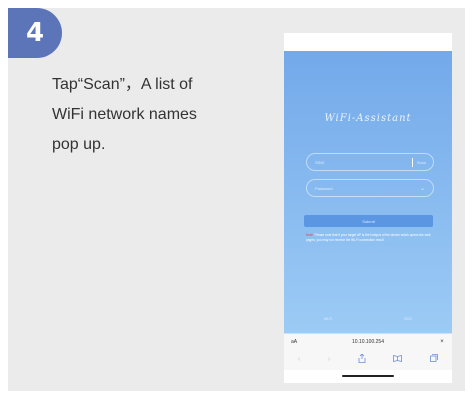 This screenshot has height=399, width=472. I want to click on browser-url-bar: aA 10.10.100.254 ×, so click(368, 341).